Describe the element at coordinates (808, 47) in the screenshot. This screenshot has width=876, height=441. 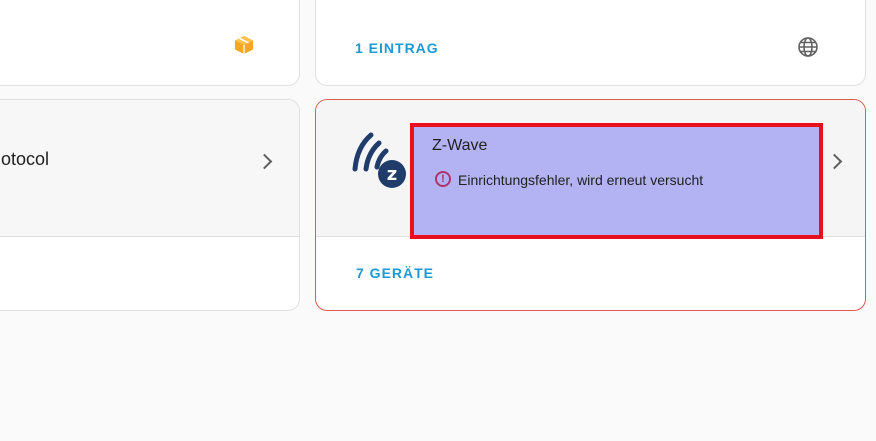
I see `globe-icon` at that location.